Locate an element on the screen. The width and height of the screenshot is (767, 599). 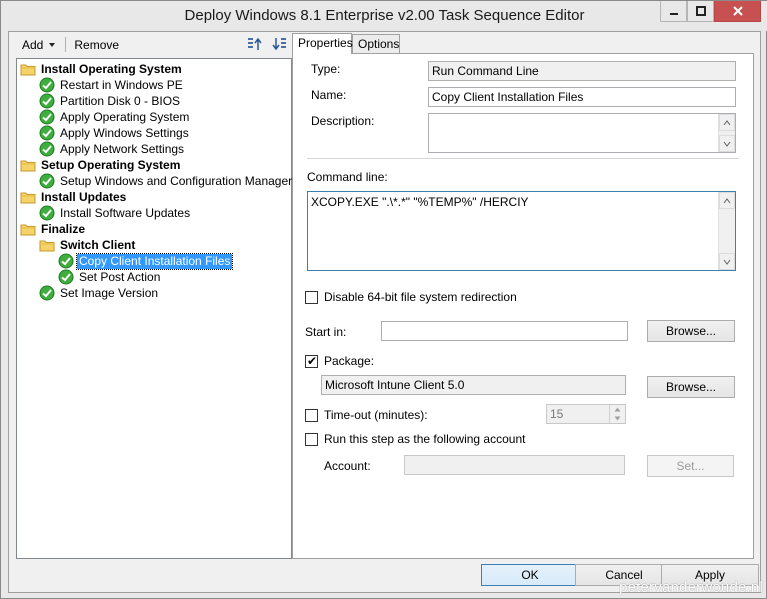
tree-step-setup-windows-and-configmgr: Setup Windows and Configuration Manager is located at coordinates (166, 181).